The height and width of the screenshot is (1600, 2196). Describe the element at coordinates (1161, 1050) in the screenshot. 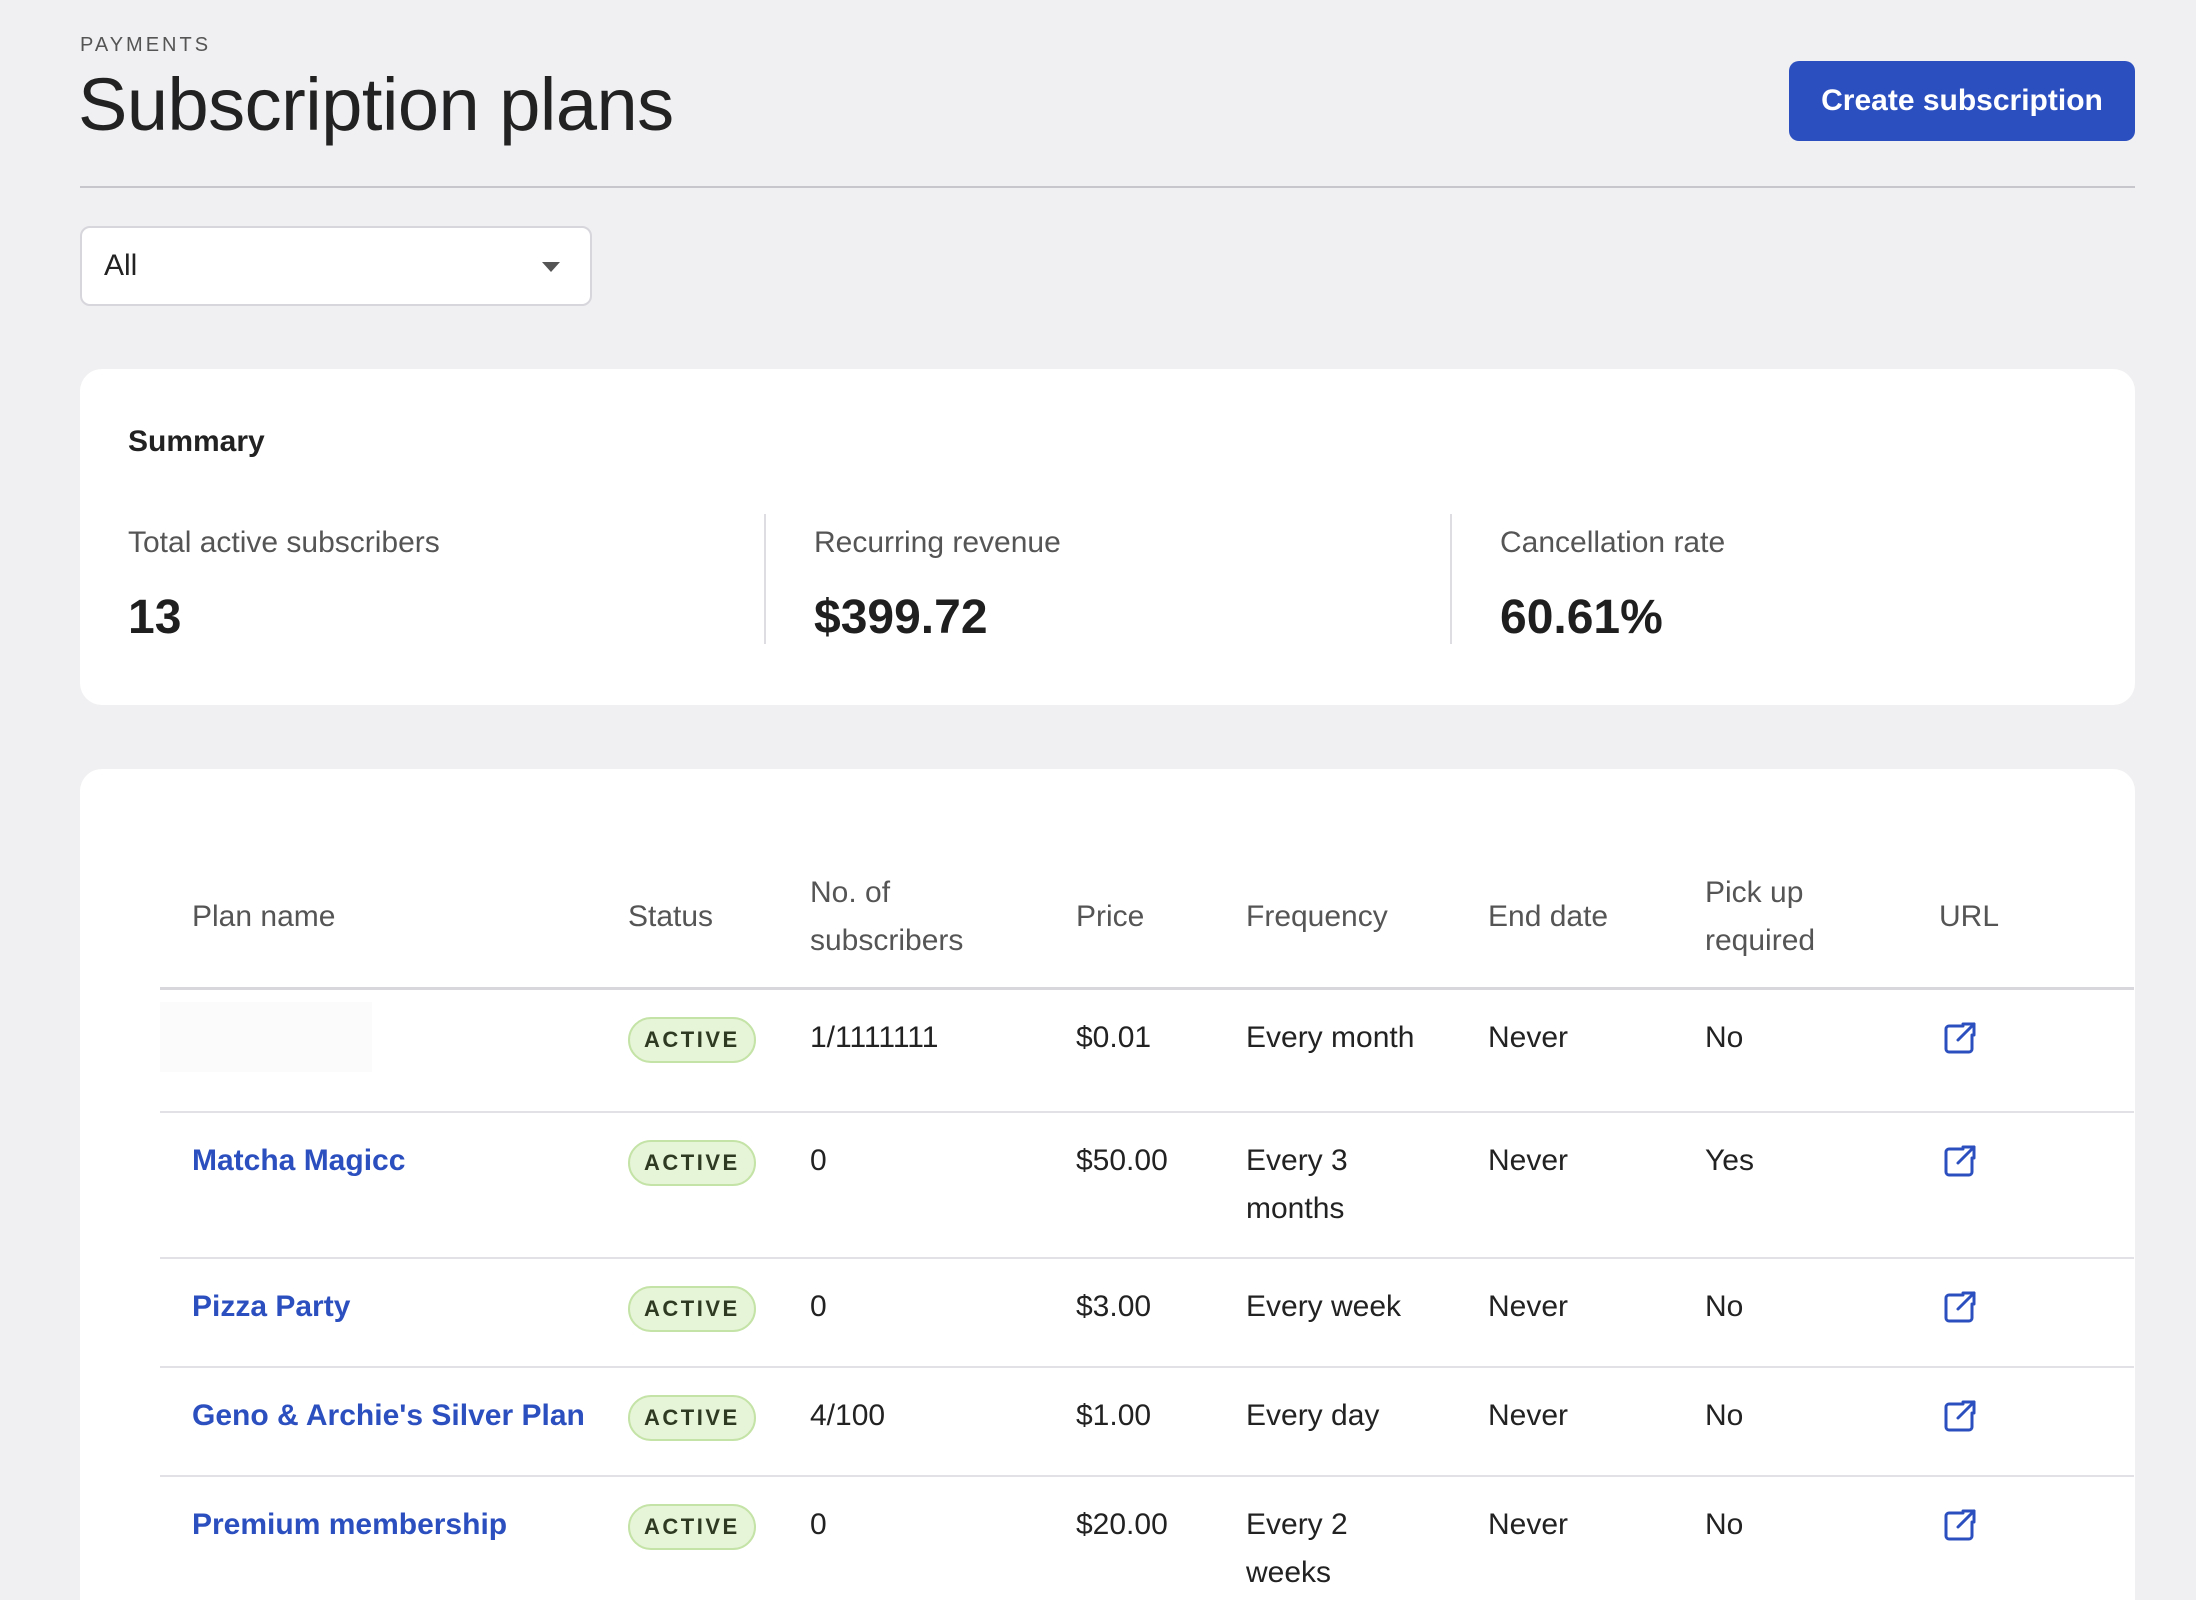

I see `price-cell: $0.01` at that location.